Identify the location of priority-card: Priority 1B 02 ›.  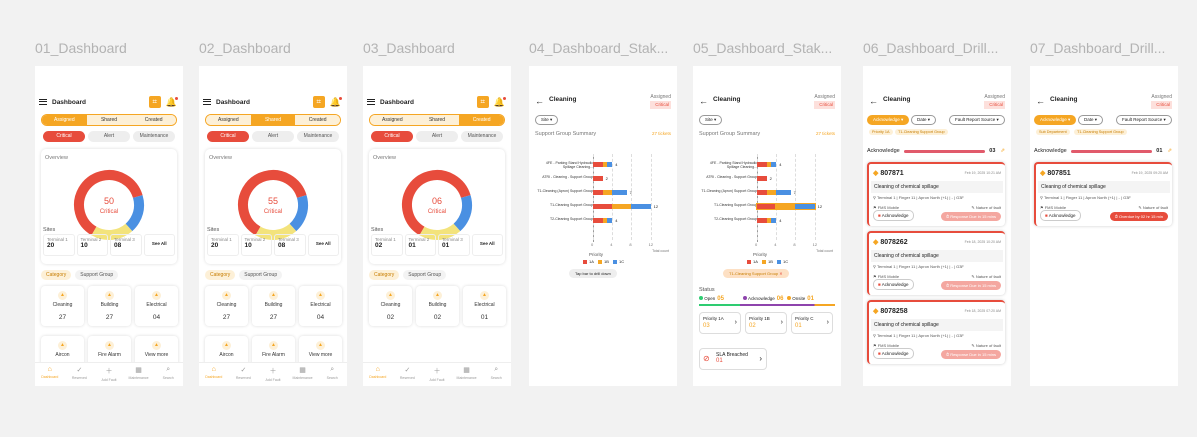
(766, 323).